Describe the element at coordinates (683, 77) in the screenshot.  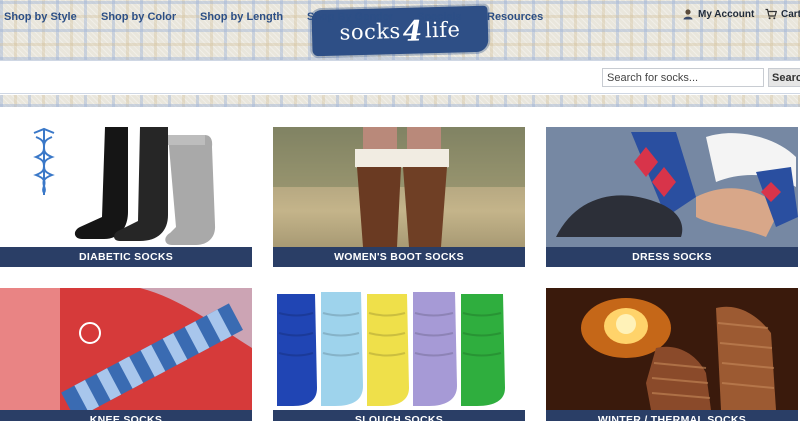
I see `search-input` at that location.